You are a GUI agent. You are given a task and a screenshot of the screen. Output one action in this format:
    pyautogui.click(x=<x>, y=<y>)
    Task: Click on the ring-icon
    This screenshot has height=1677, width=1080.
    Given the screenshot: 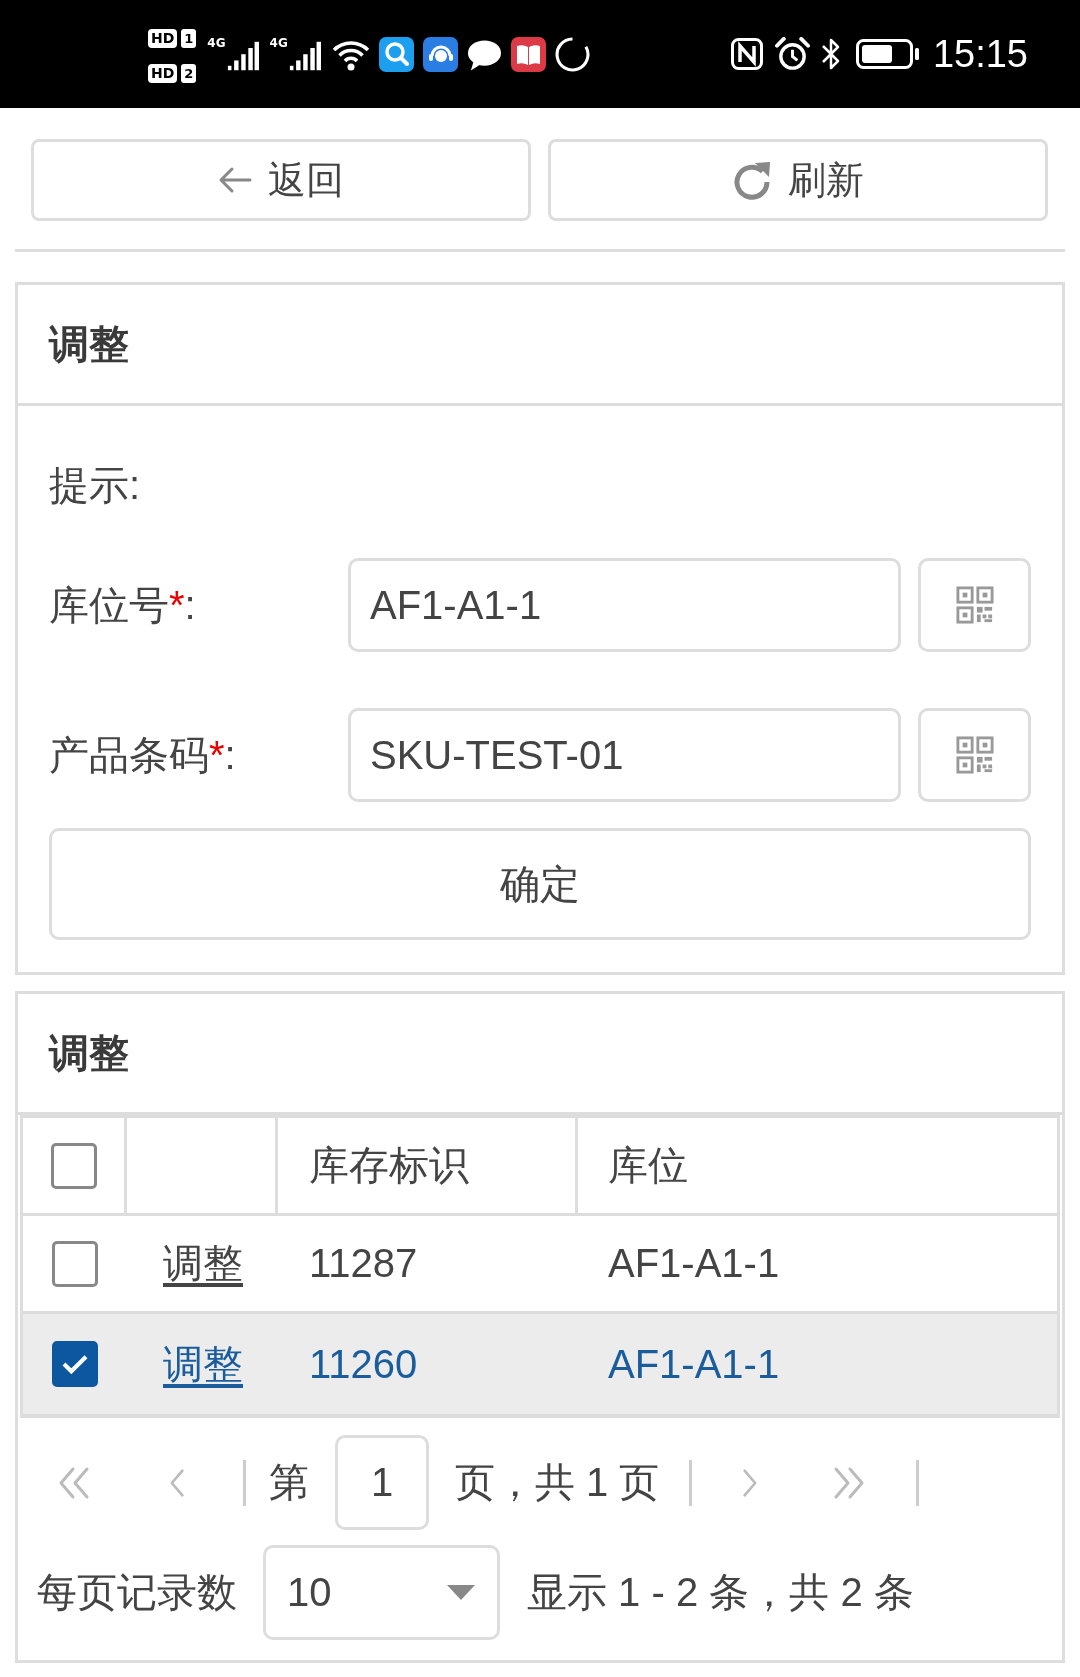 What is the action you would take?
    pyautogui.click(x=572, y=54)
    